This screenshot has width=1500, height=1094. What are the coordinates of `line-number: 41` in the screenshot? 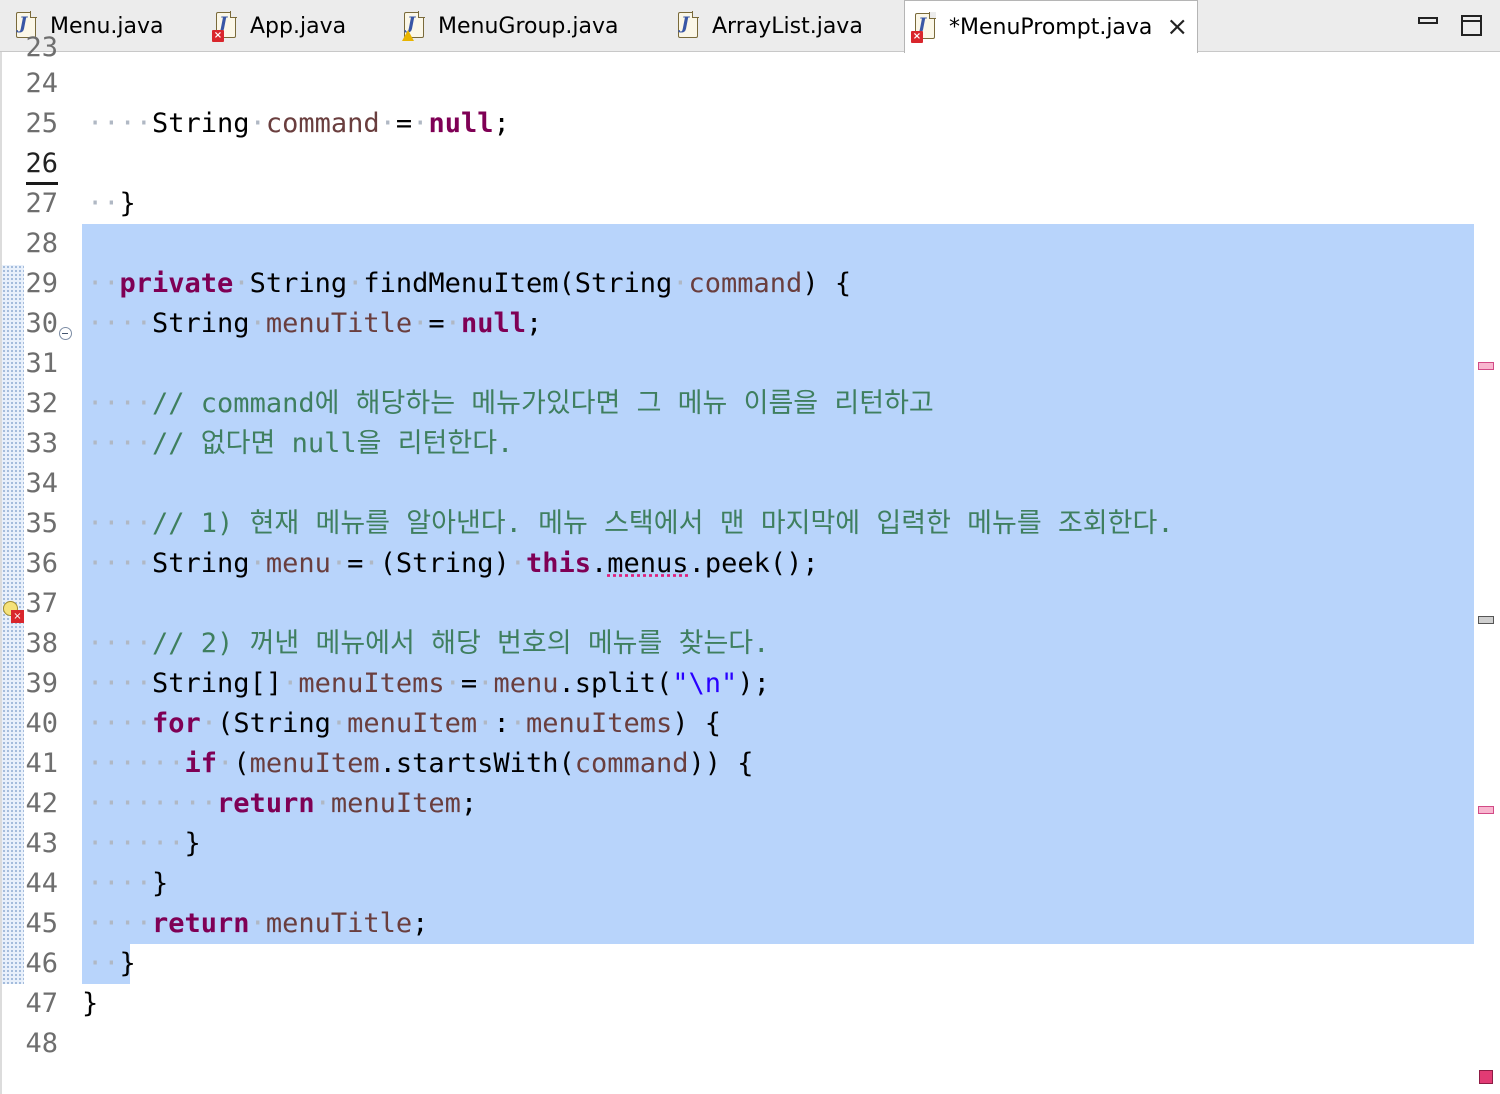 It's located at (41, 763).